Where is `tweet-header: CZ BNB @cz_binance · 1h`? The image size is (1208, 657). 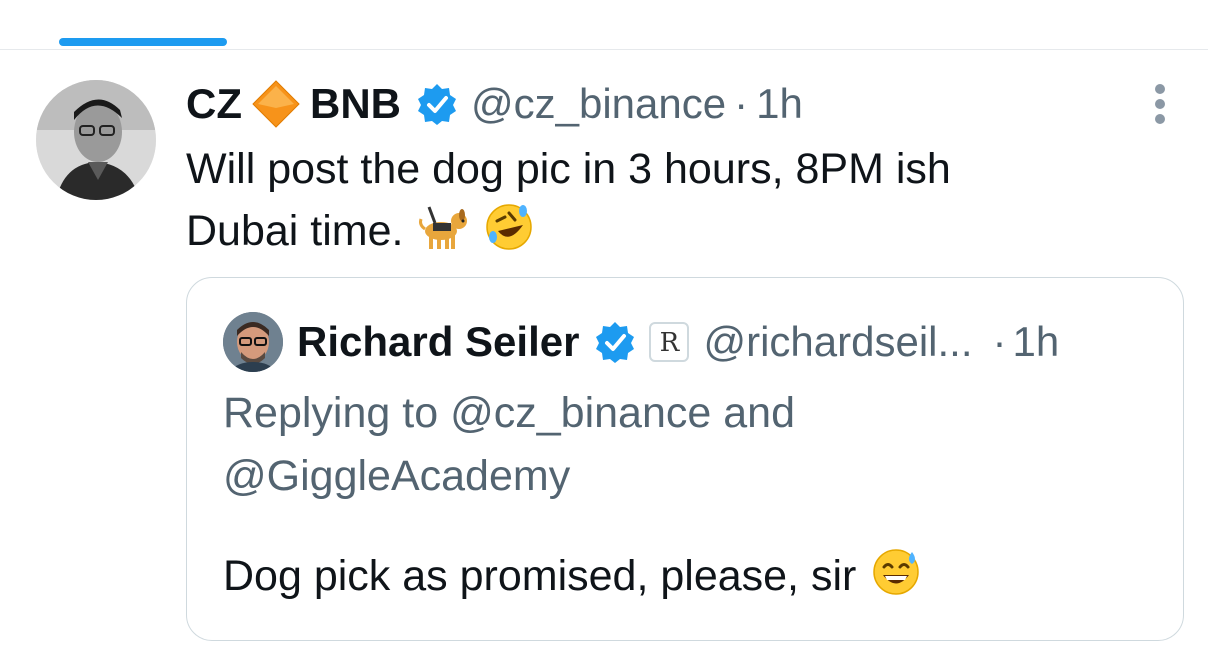
tweet-header: CZ BNB @cz_binance · 1h is located at coordinates (494, 104).